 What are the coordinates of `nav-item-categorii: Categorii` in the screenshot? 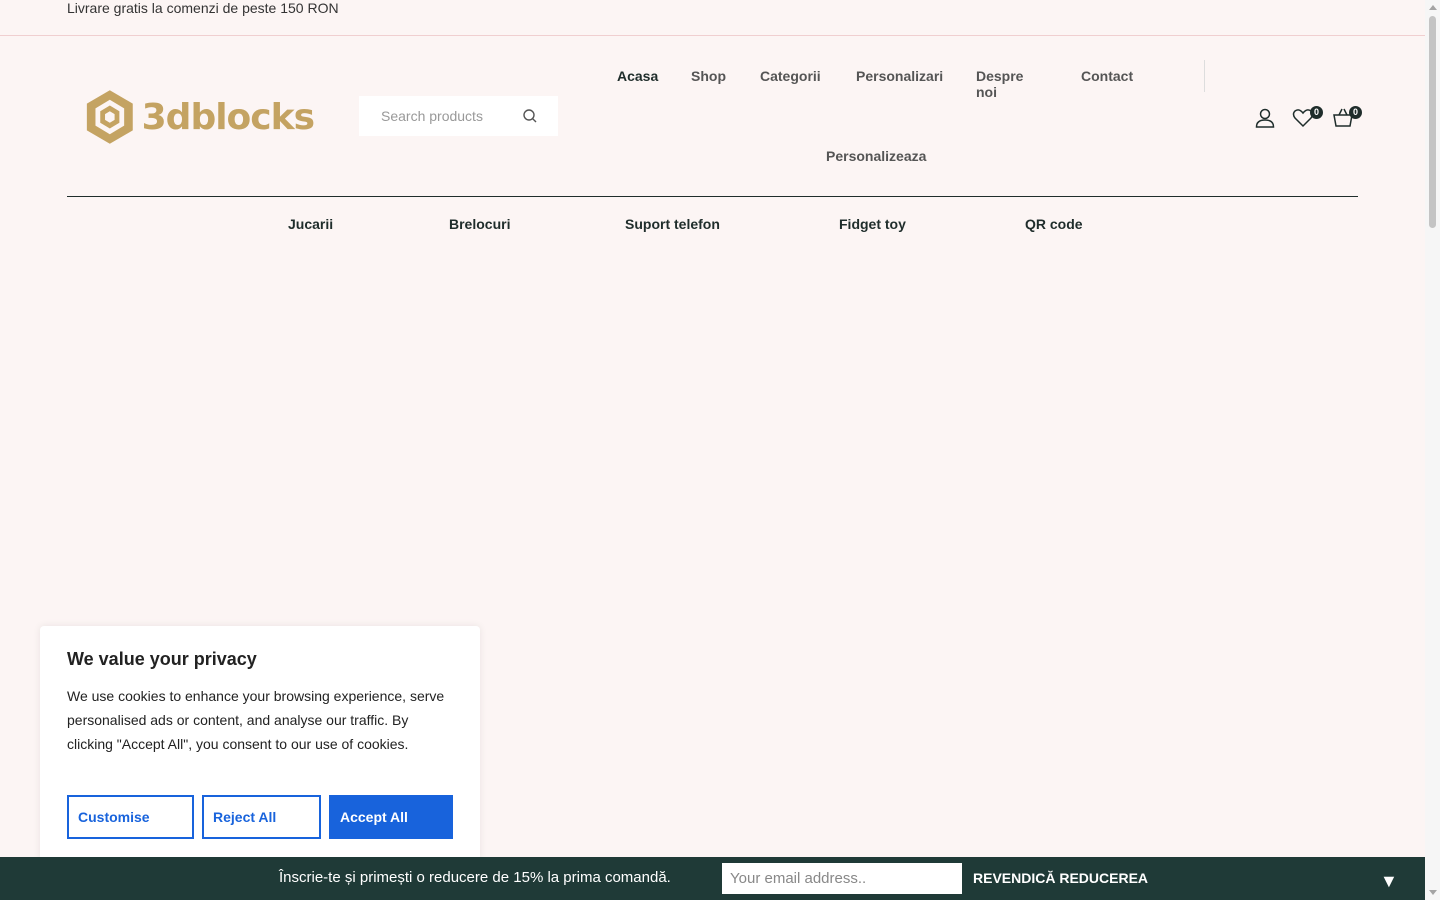 It's located at (790, 76).